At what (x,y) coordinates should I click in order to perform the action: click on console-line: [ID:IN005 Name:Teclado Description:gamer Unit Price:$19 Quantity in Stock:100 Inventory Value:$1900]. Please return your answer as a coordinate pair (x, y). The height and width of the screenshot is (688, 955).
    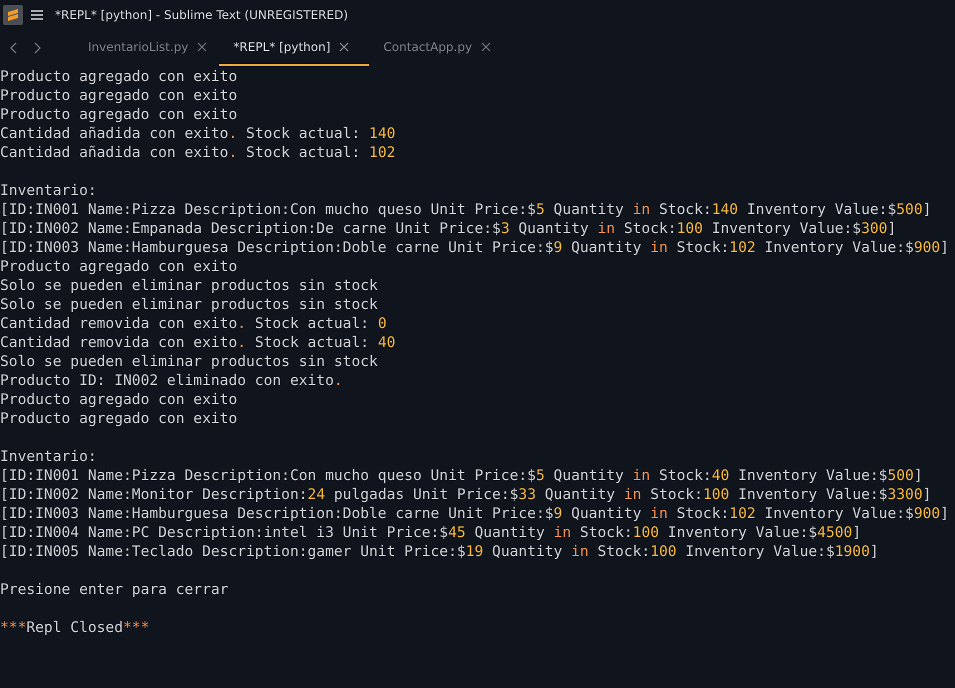
    Looking at the image, I should click on (439, 551).